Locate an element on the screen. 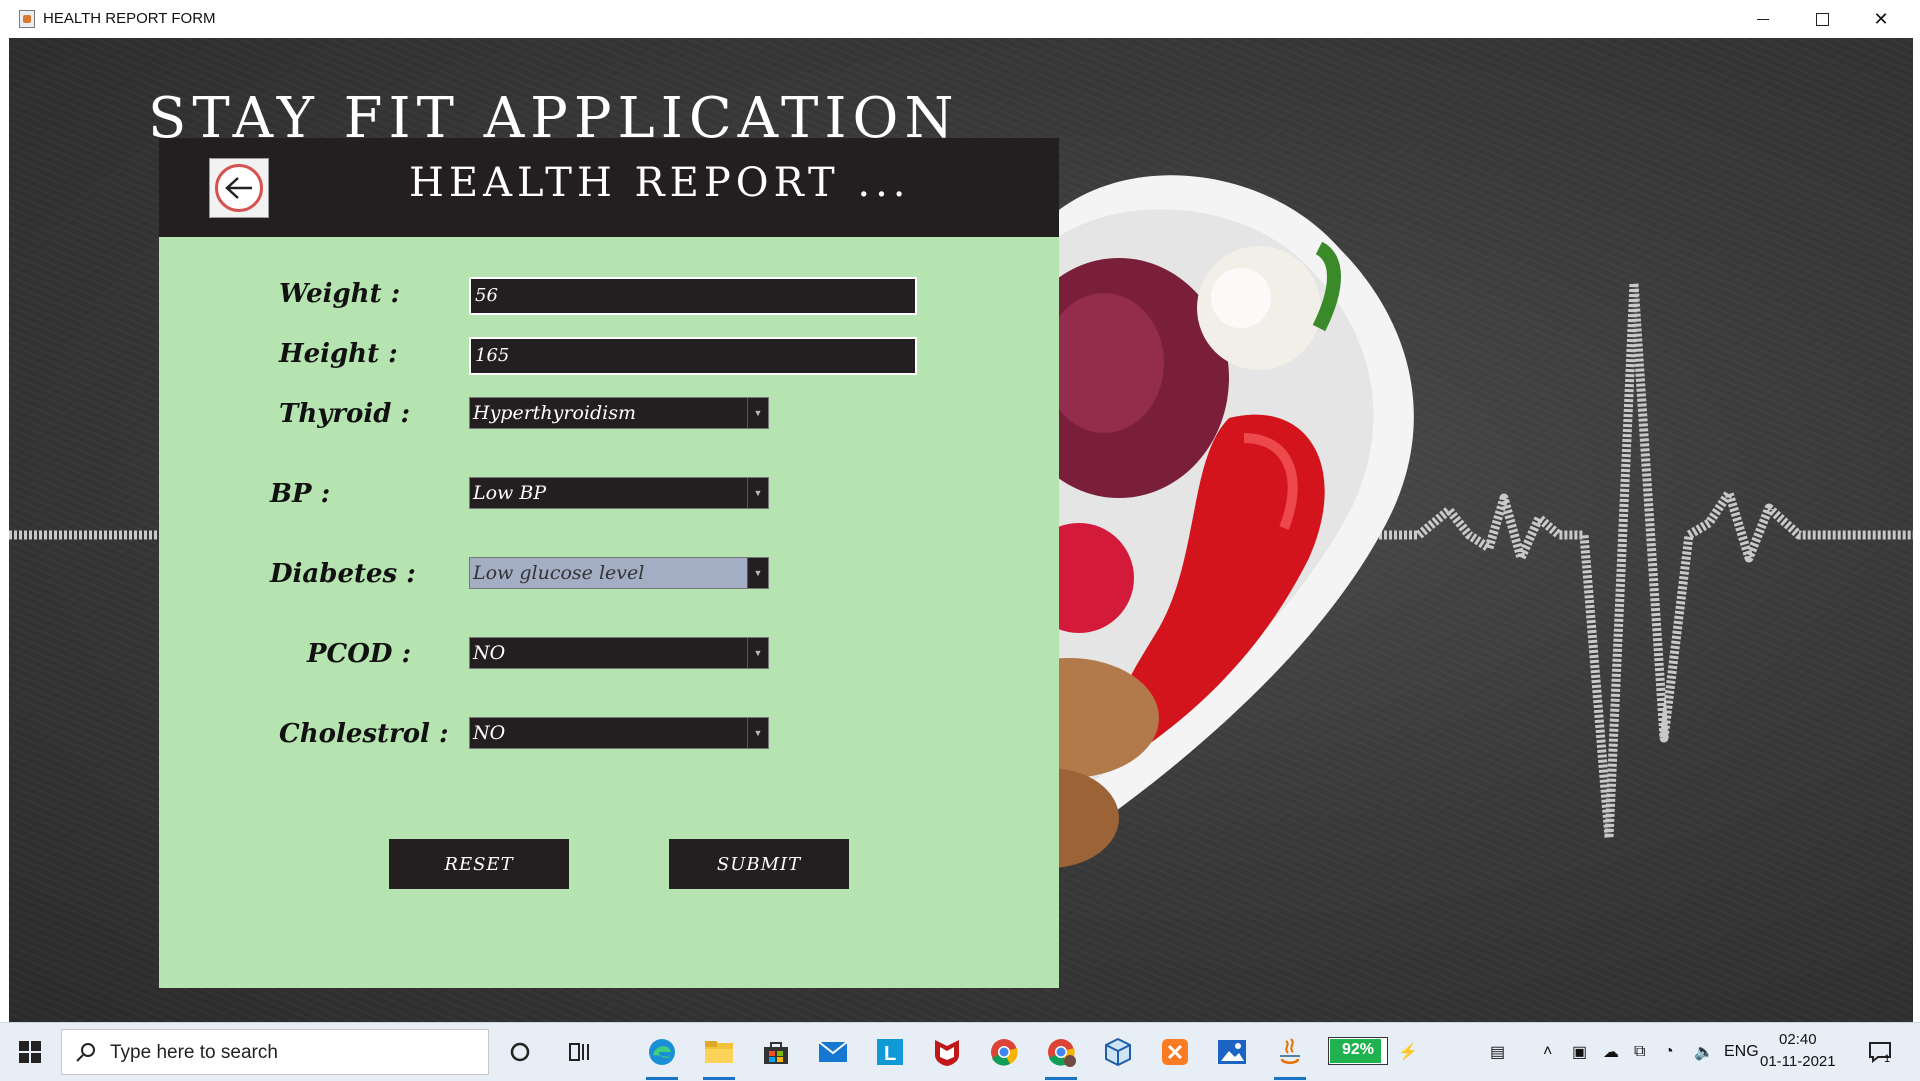 This screenshot has width=1920, height=1081. chevron-up-icon: ˄ is located at coordinates (1547, 1052).